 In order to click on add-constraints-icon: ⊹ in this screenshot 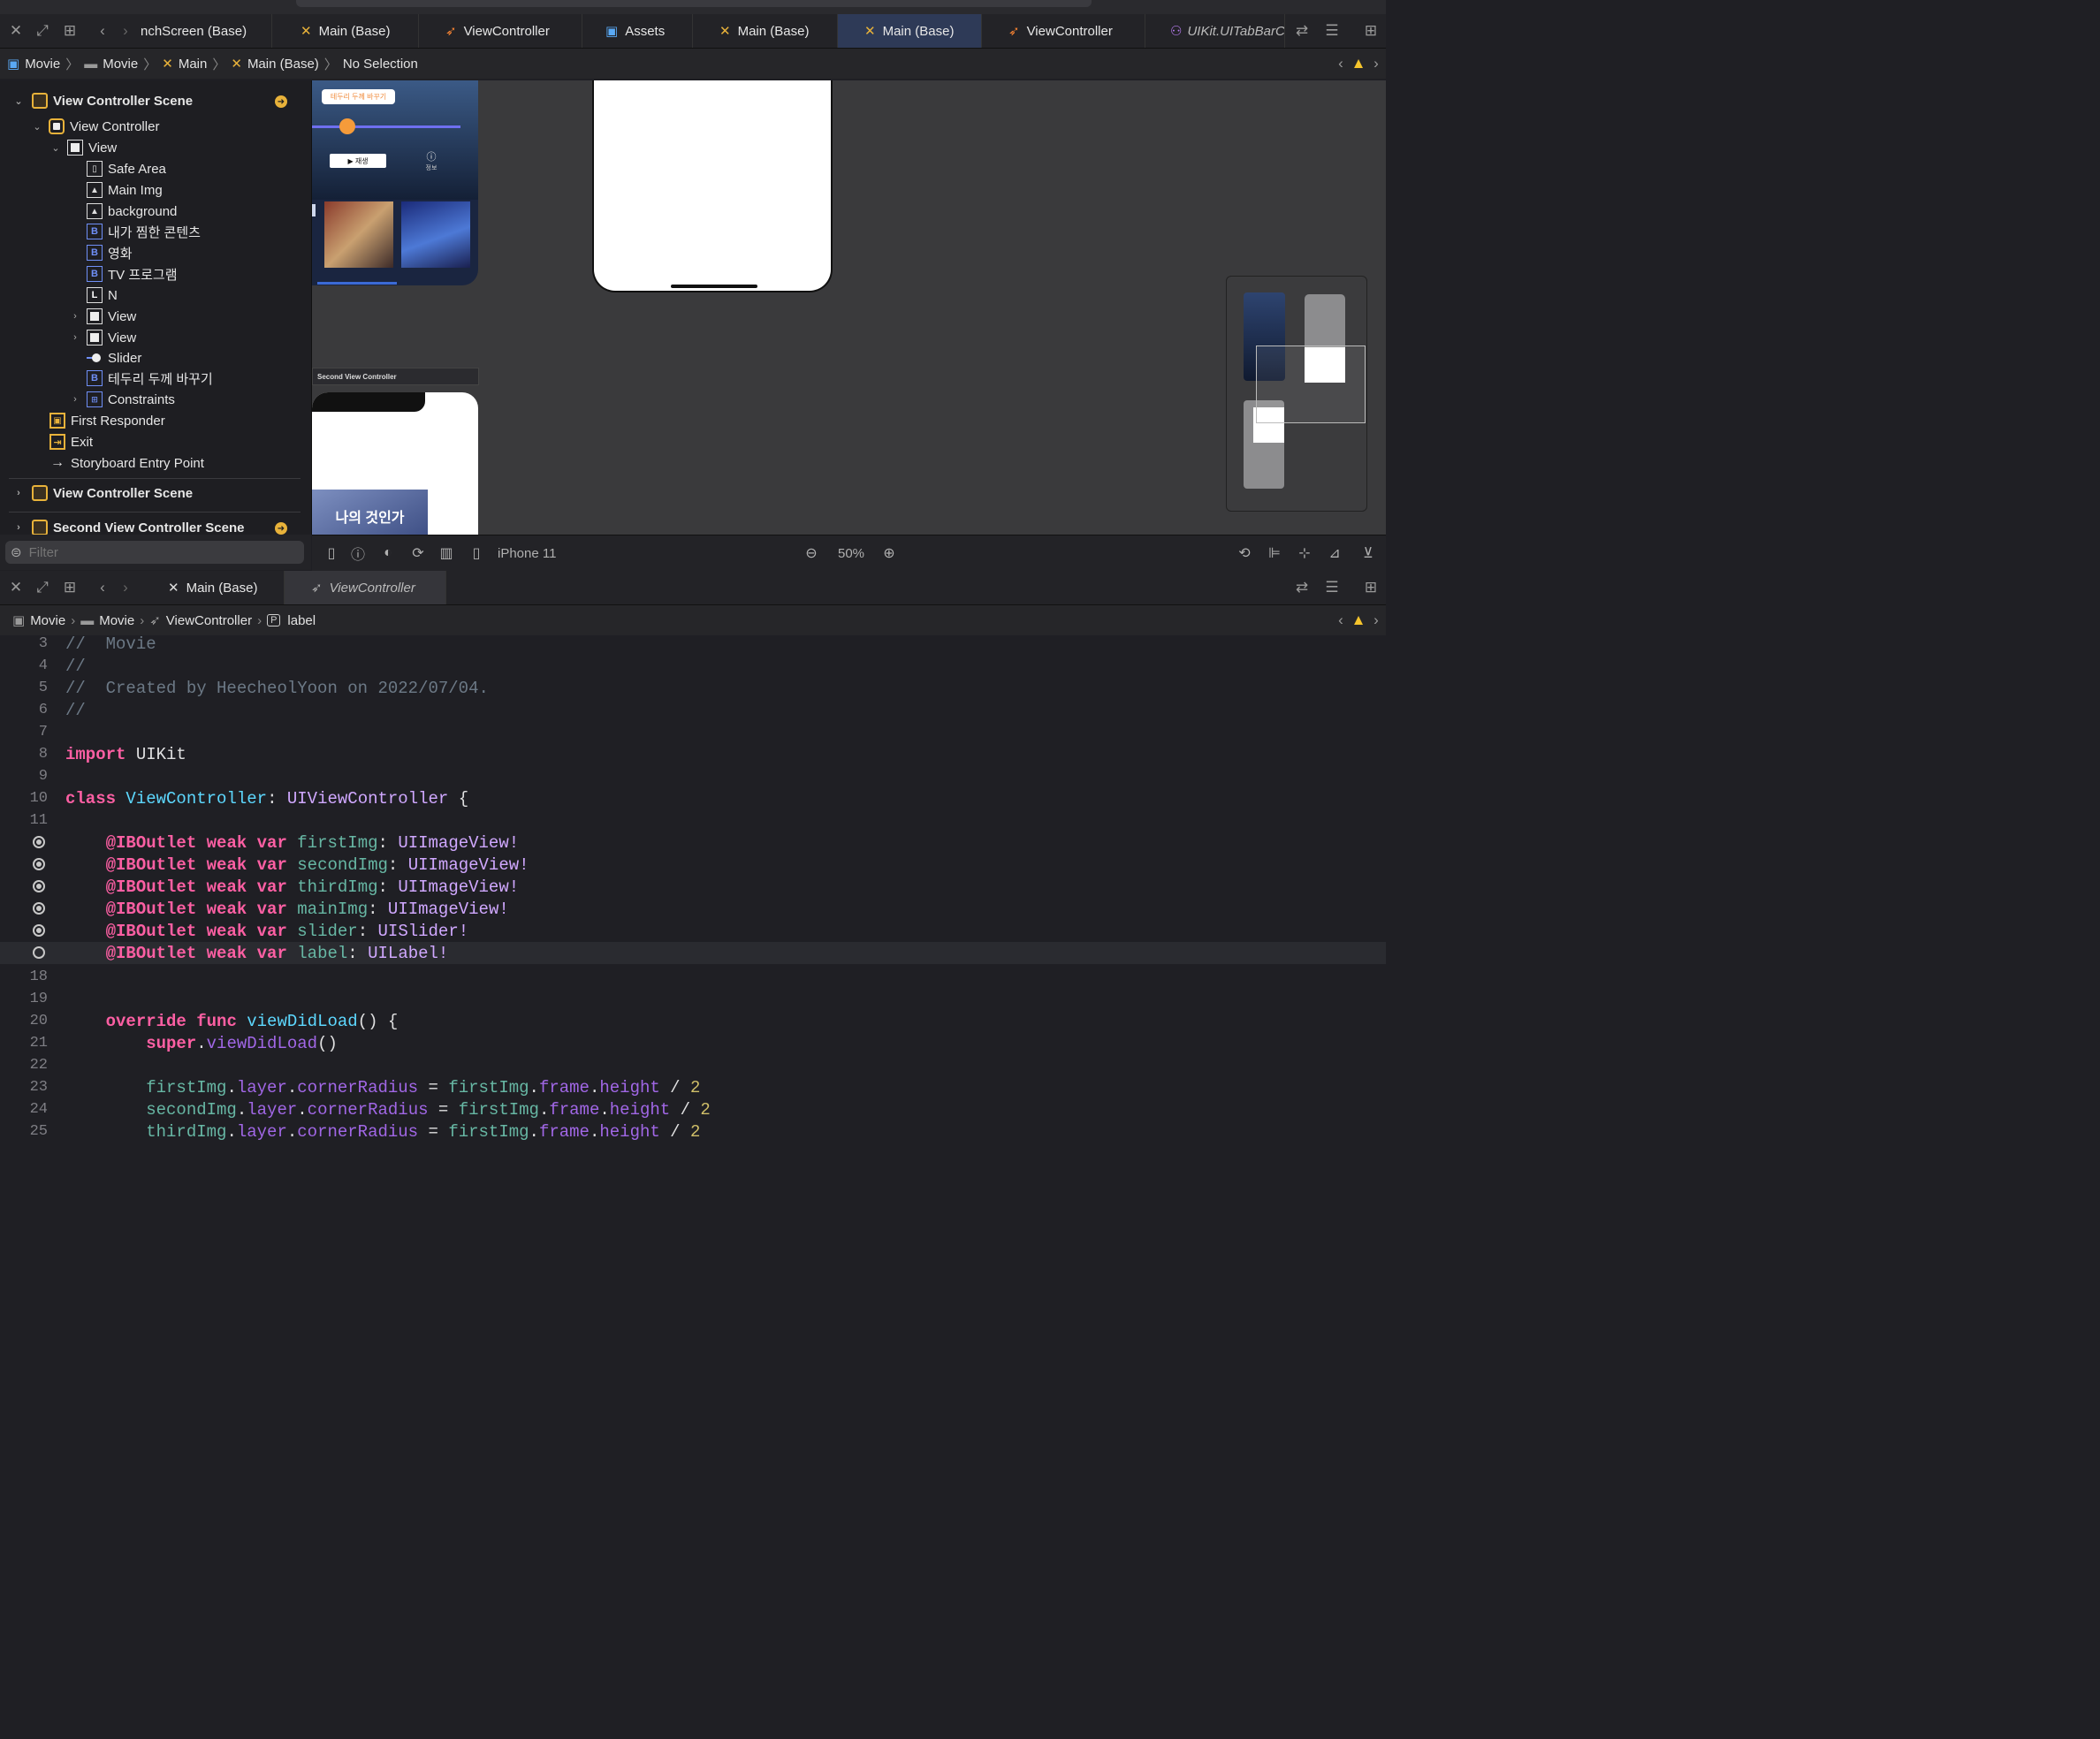, I will do `click(1305, 553)`.